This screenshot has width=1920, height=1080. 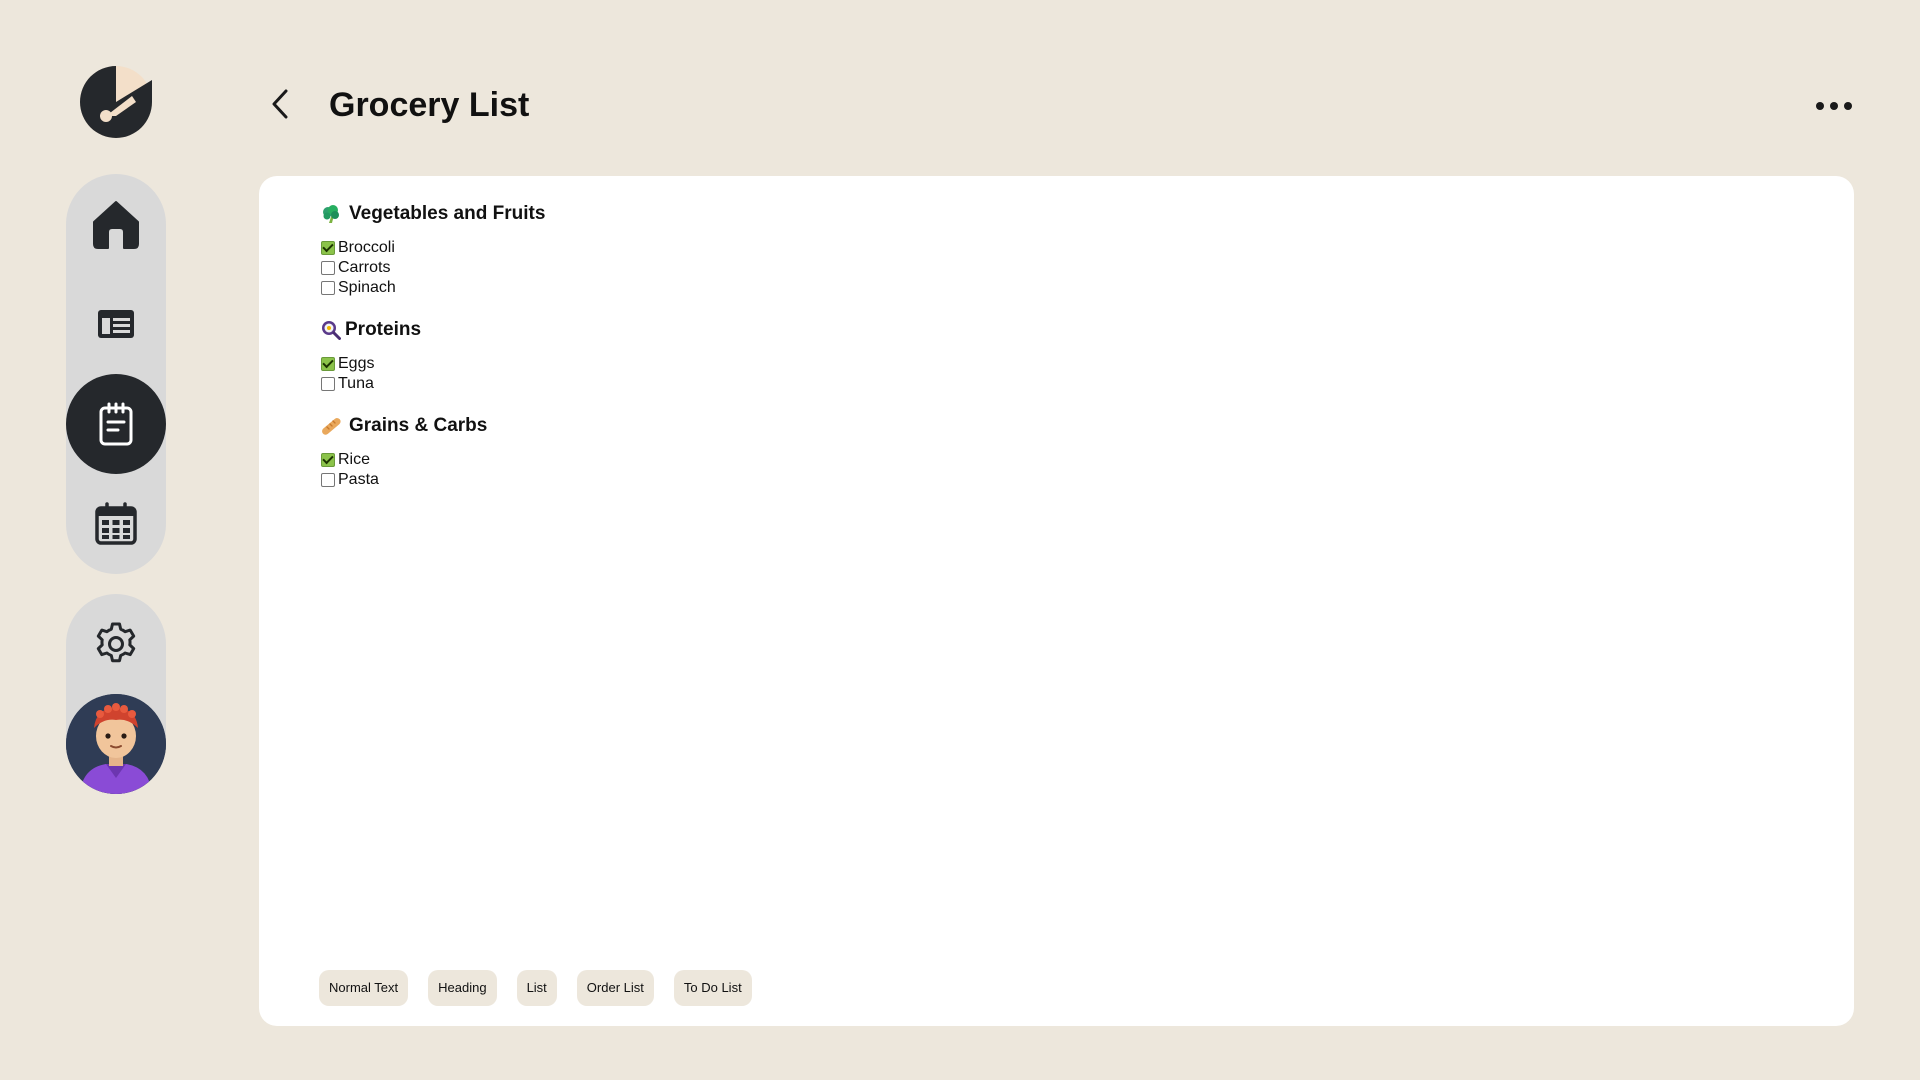 I want to click on section-heading-text: Grains & Carbs, so click(x=418, y=425).